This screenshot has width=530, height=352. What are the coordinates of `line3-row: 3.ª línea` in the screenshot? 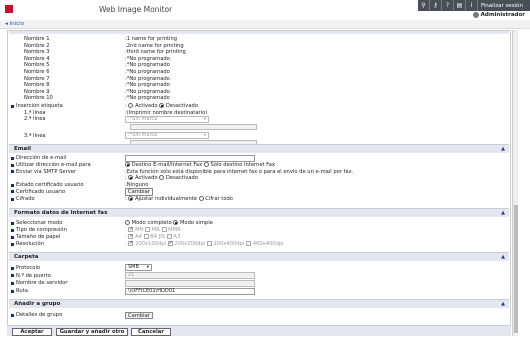 It's located at (258, 136).